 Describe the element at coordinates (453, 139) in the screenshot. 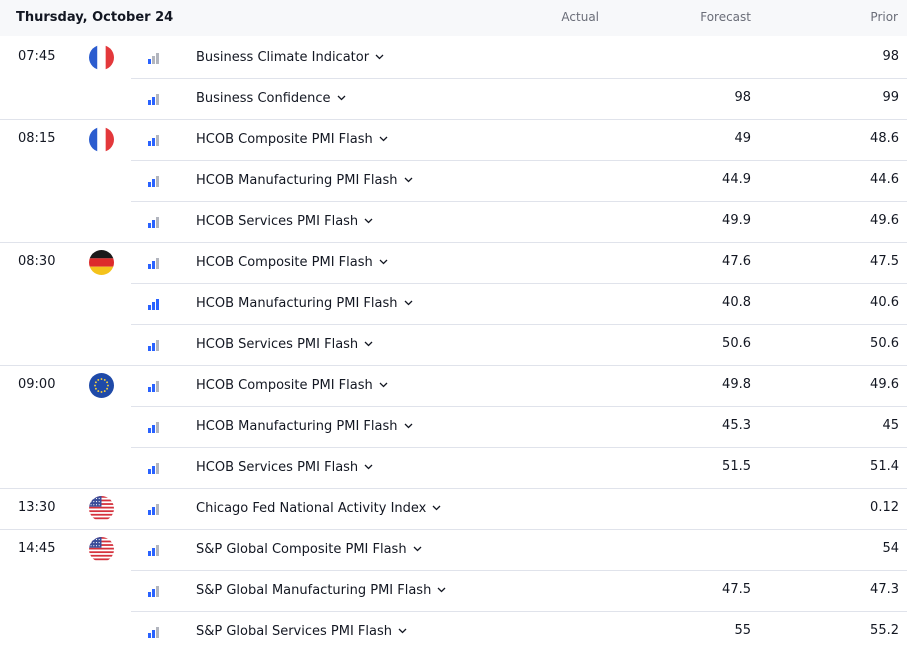

I see `event-row: 08:15 HCOB Composite PMI Flash 49 48.6` at that location.